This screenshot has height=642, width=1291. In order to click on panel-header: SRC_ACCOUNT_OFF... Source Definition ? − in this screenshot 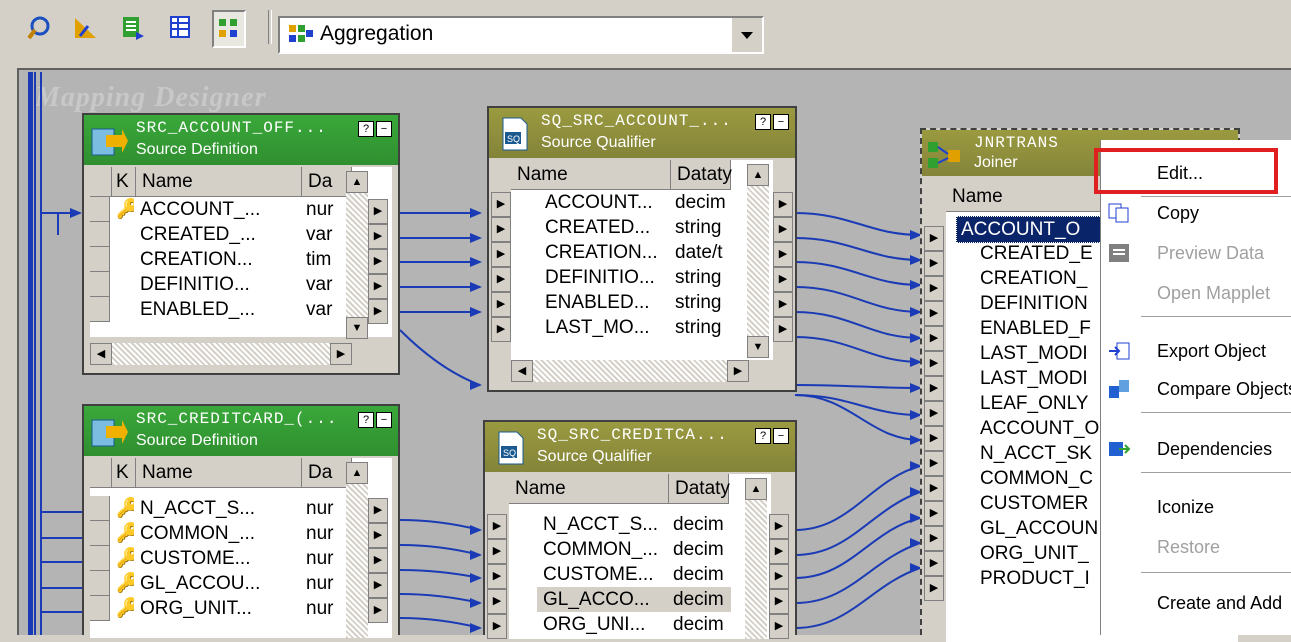, I will do `click(241, 140)`.